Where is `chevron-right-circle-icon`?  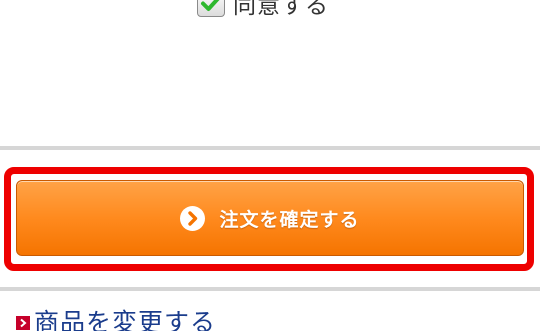
chevron-right-circle-icon is located at coordinates (193, 218).